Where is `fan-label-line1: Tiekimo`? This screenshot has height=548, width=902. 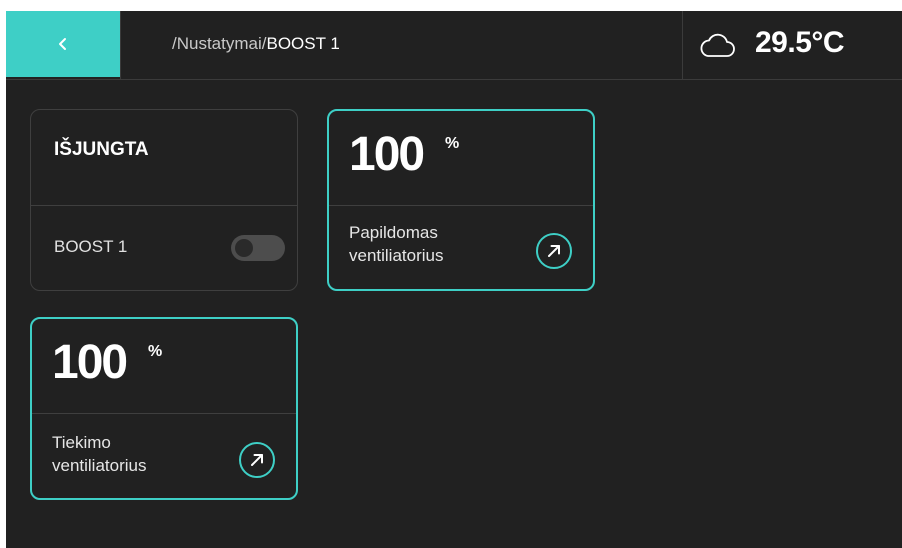
fan-label-line1: Tiekimo is located at coordinates (81, 442).